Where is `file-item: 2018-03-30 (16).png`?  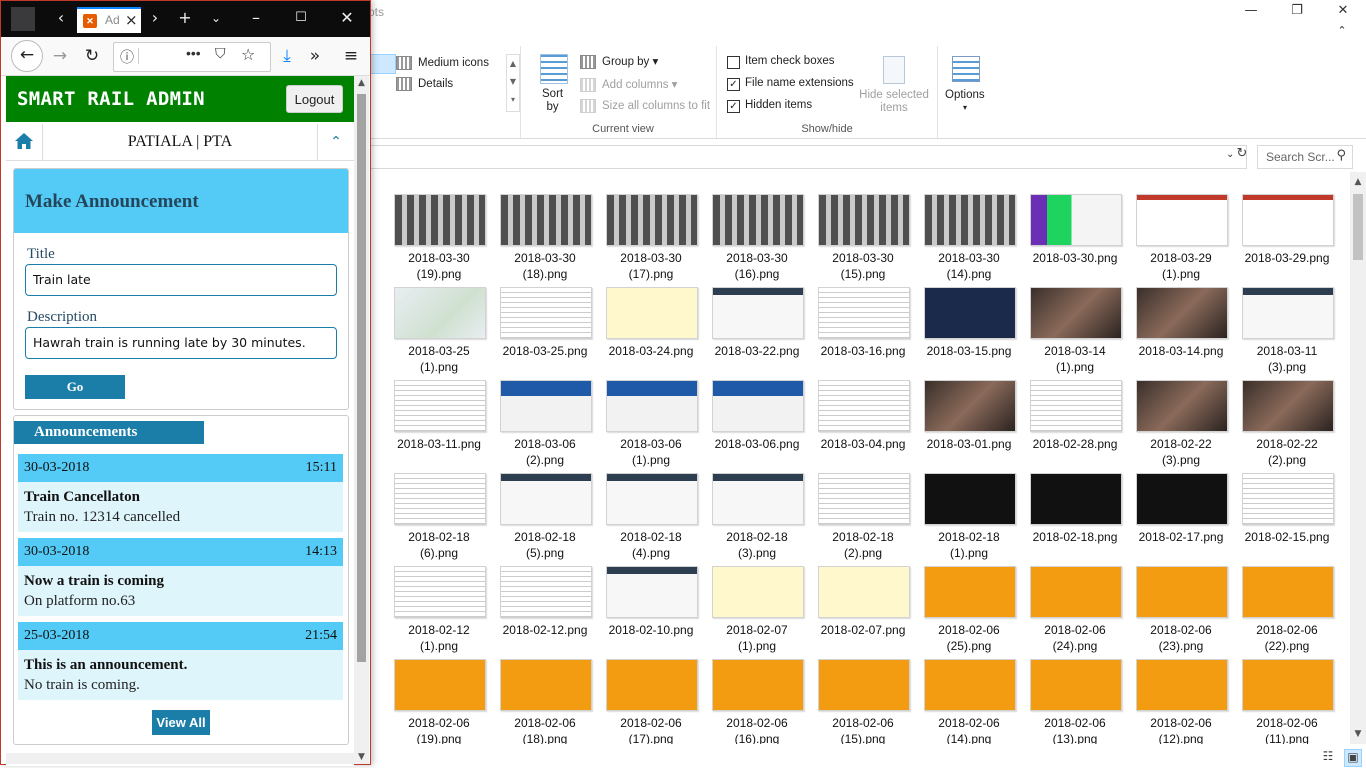
file-item: 2018-03-30 (16).png is located at coordinates (757, 232).